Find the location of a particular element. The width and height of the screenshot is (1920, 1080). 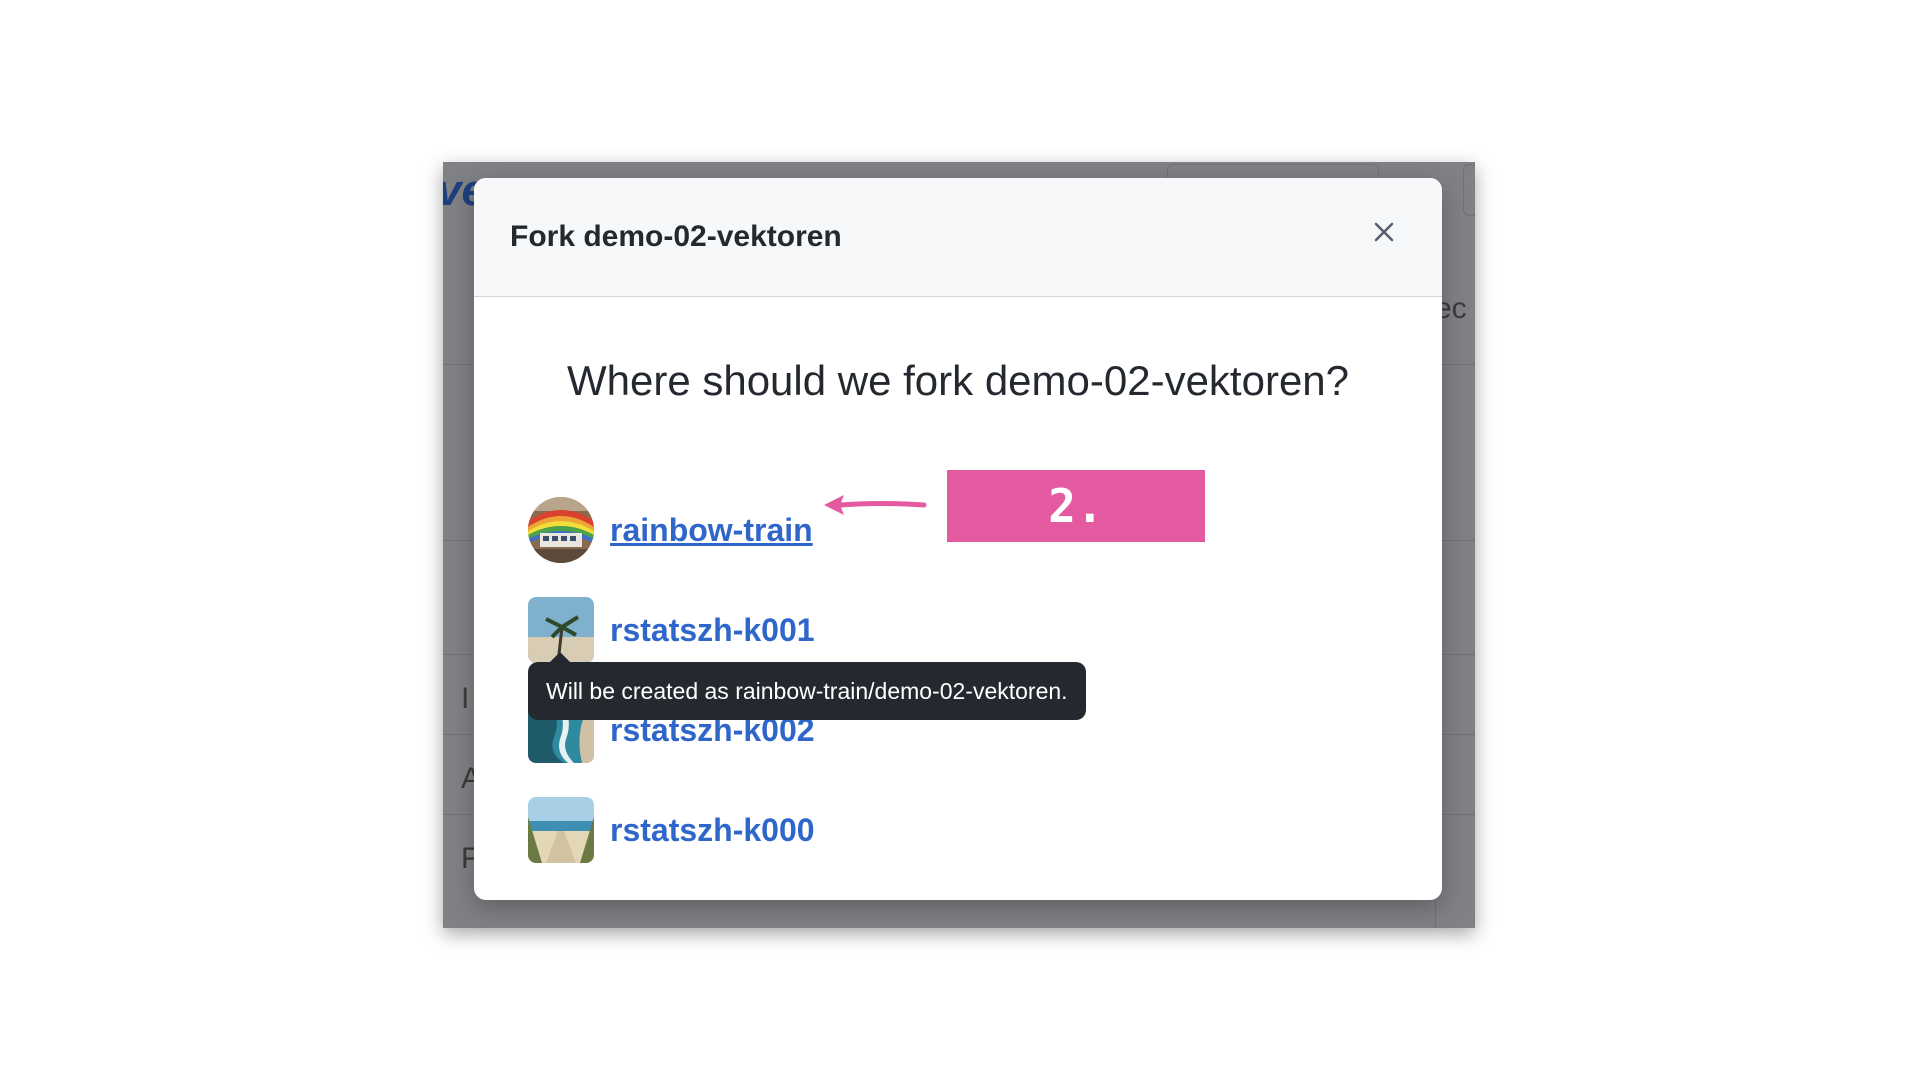

close-button is located at coordinates (1384, 232).